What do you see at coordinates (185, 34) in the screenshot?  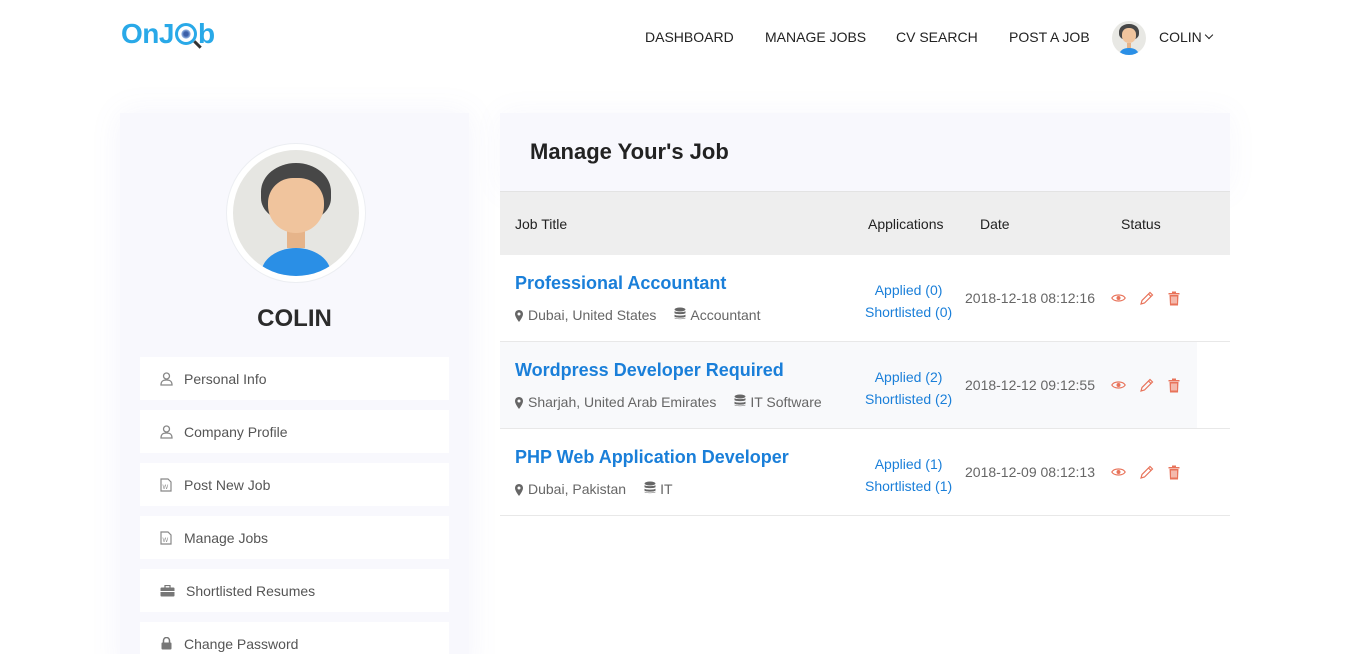 I see `magnifier-icon` at bounding box center [185, 34].